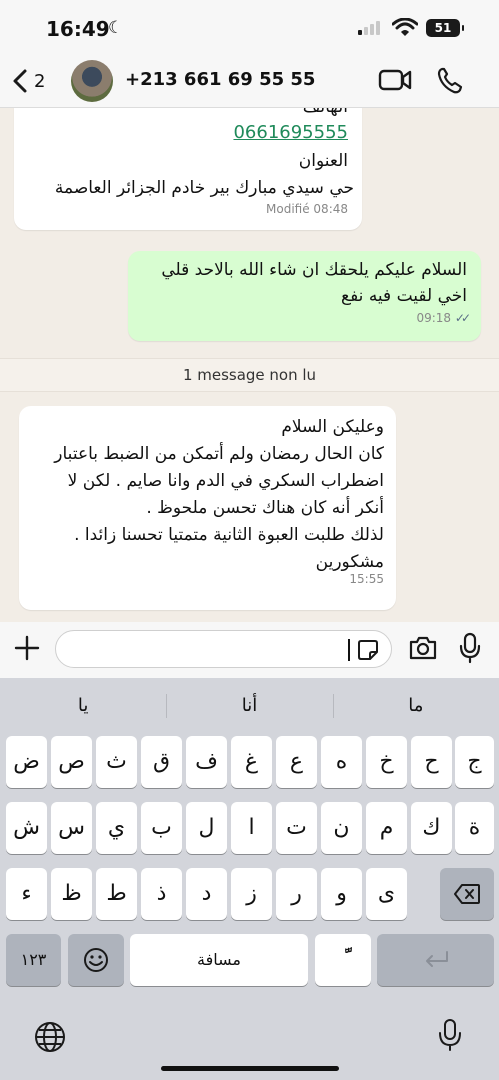 The height and width of the screenshot is (1080, 499). What do you see at coordinates (434, 318) in the screenshot?
I see `message-timestamp: 09:18` at bounding box center [434, 318].